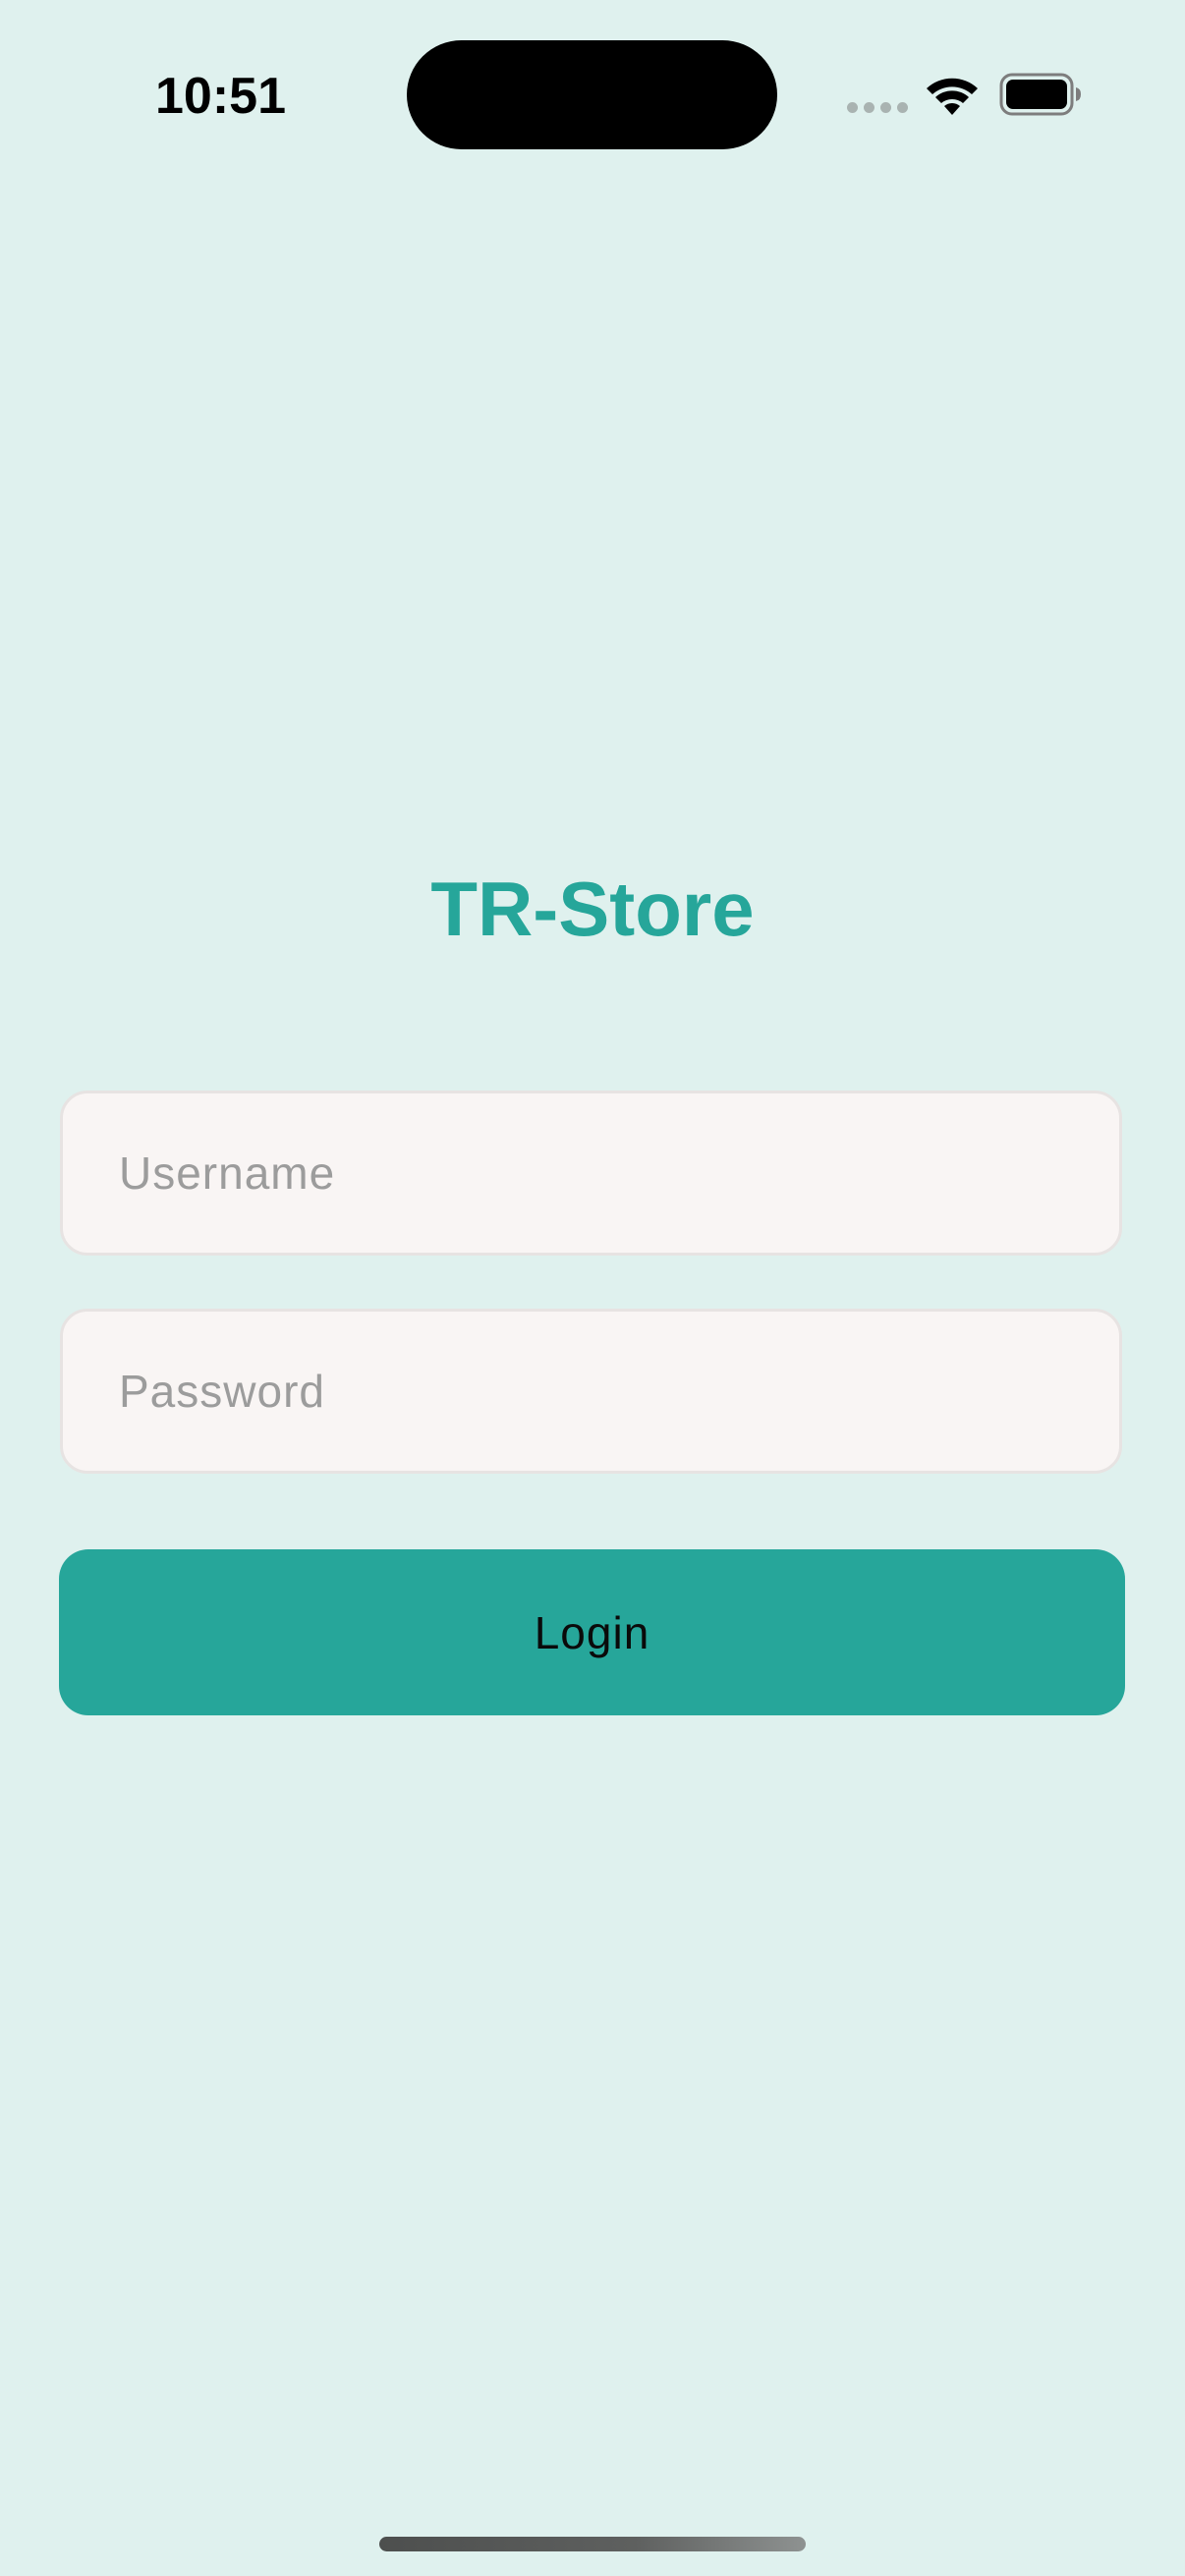 Image resolution: width=1185 pixels, height=2576 pixels. Describe the element at coordinates (592, 2544) in the screenshot. I see `home-indicator` at that location.